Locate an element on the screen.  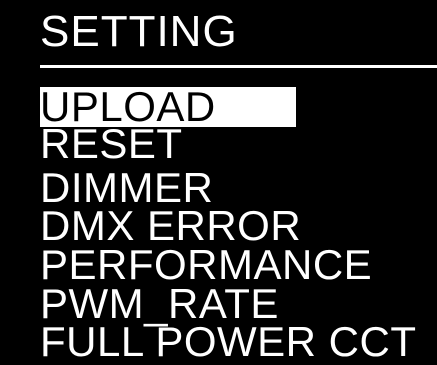
menu-item-dmx-error: DMX ERROR is located at coordinates (170, 226).